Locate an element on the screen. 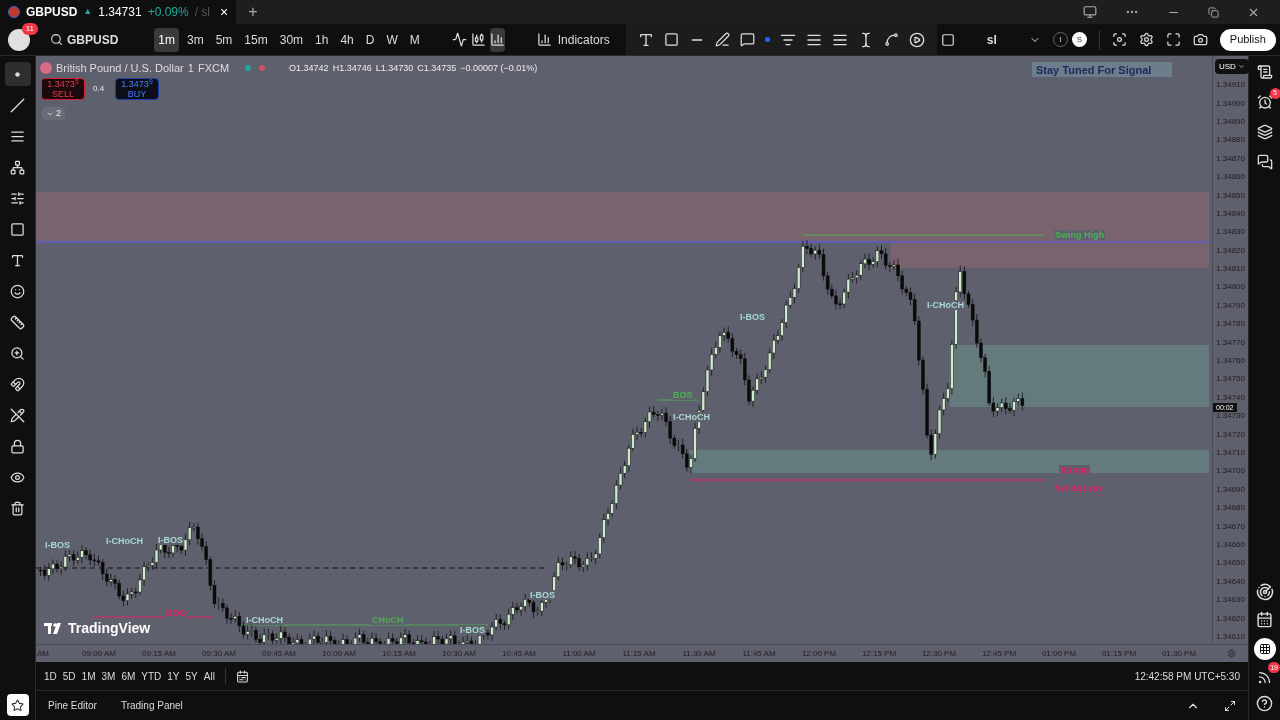 Image resolution: width=1280 pixels, height=720 pixels. chart-tab: GBPUSD ▲ 1.34731 +0.09% / sl × is located at coordinates (118, 12).